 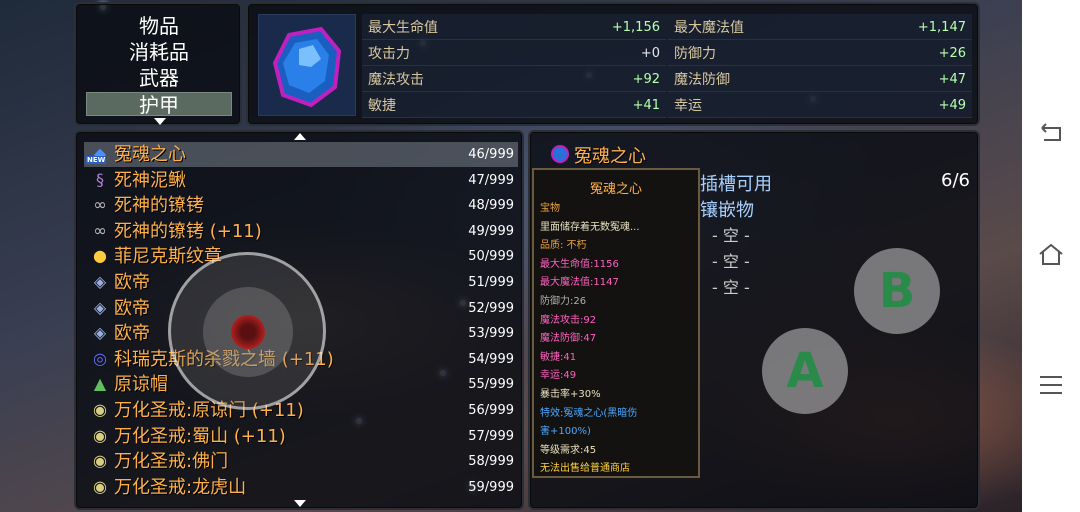 I want to click on inventory-item-row: ◆ NEW 冤魂之心 46/999, so click(x=301, y=154).